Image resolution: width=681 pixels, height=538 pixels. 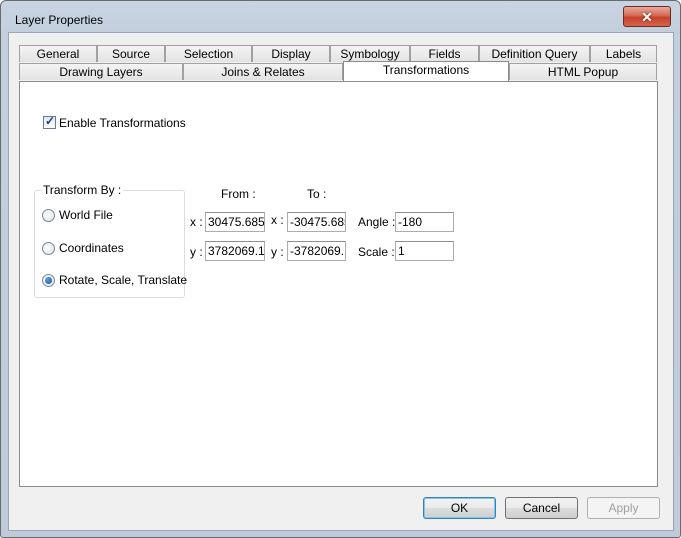 What do you see at coordinates (459, 508) in the screenshot?
I see `ok-button: OK` at bounding box center [459, 508].